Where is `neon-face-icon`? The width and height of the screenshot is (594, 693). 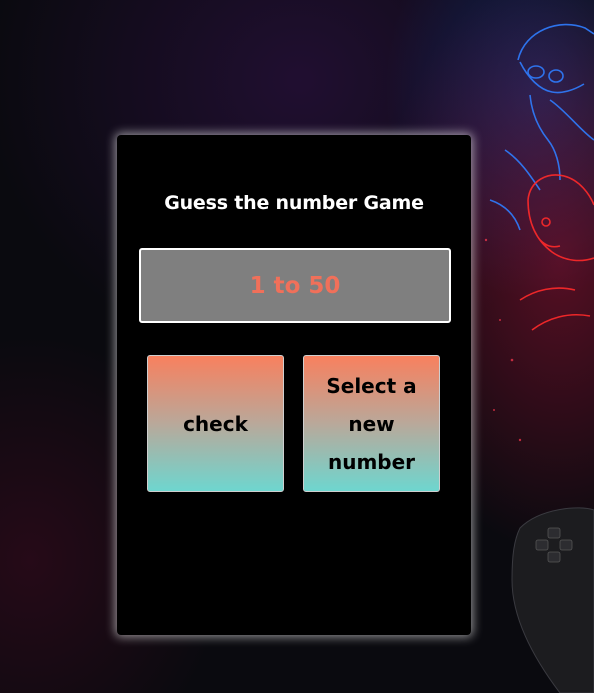
neon-face-icon is located at coordinates (556, 252).